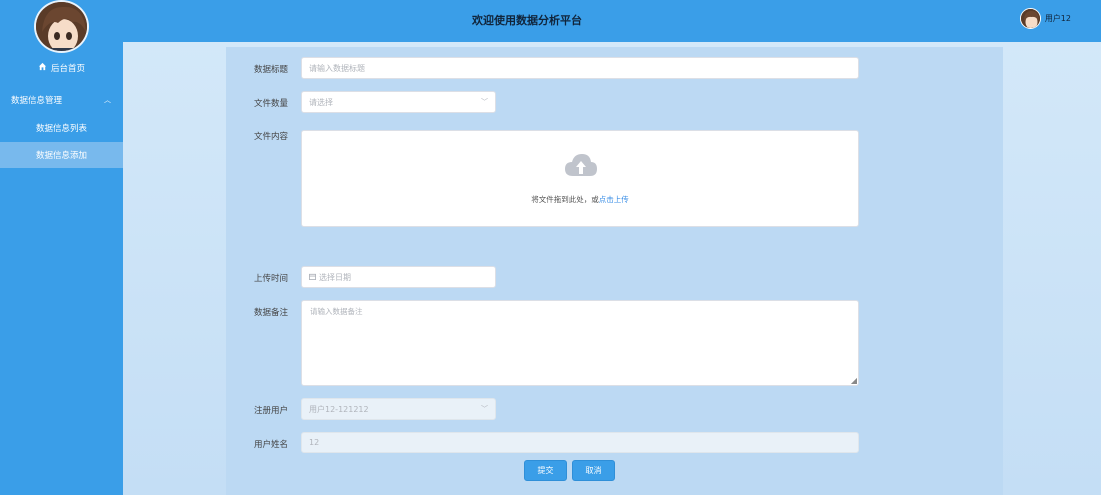 The height and width of the screenshot is (495, 1101). I want to click on user-menu: 用户12, so click(1045, 18).